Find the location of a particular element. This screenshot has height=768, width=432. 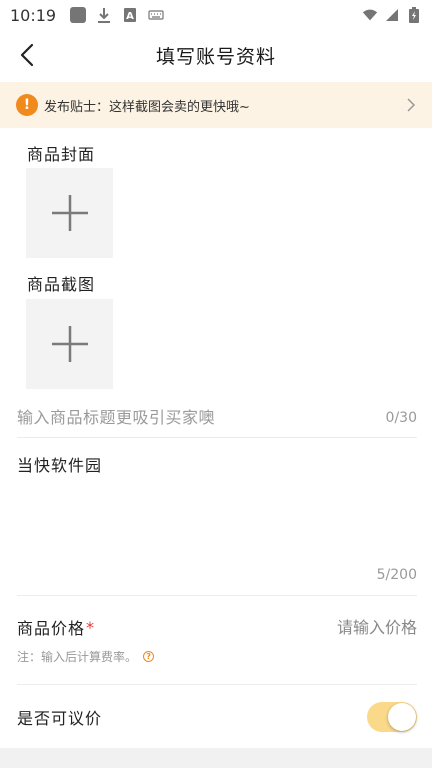

battery-charging-icon is located at coordinates (414, 15).